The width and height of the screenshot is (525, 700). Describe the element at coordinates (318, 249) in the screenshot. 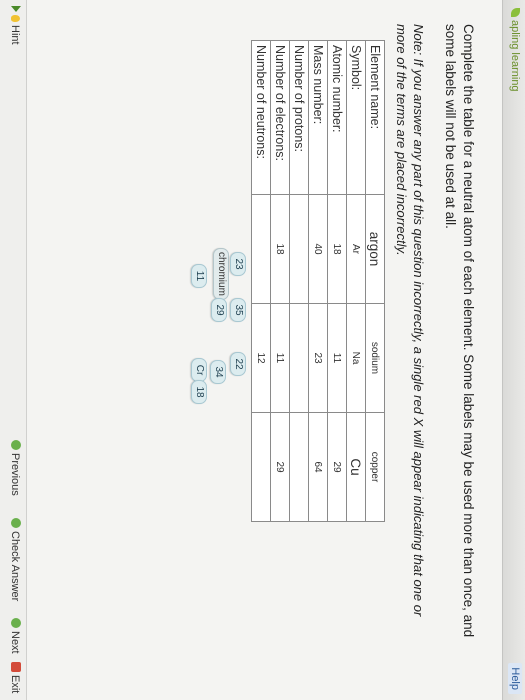

I see `drop-cell: 40` at that location.